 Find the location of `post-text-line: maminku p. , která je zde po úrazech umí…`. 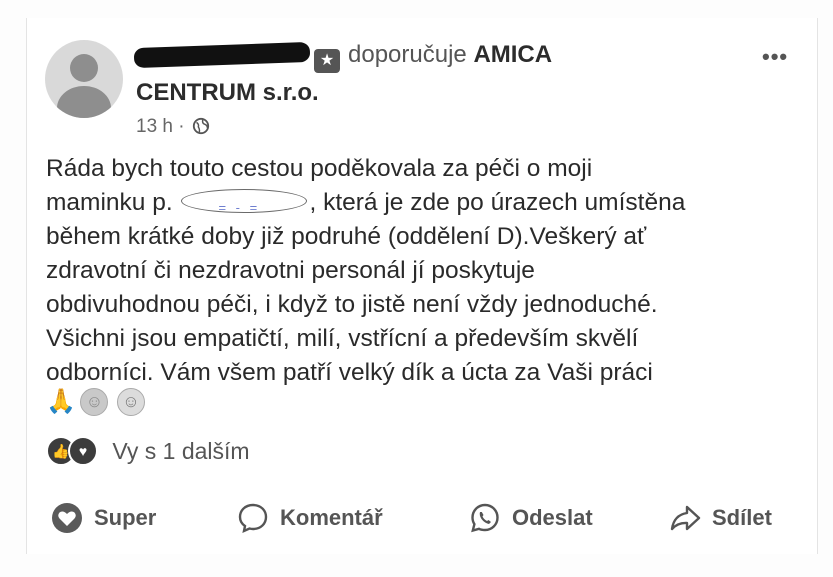

post-text-line: maminku p. , která je zde po úrazech umí… is located at coordinates (426, 205).